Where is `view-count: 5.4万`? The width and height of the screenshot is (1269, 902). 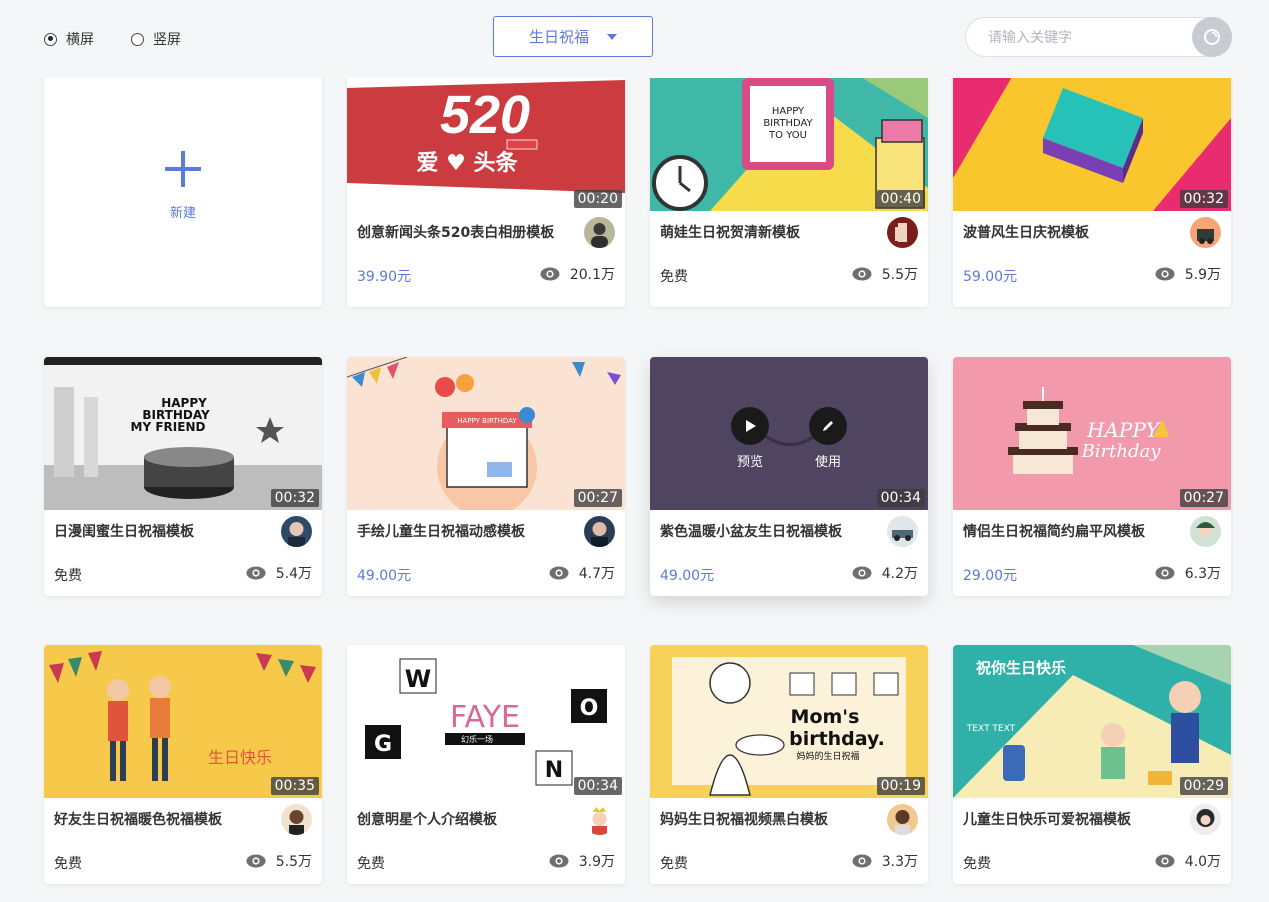
view-count: 5.4万 is located at coordinates (279, 573).